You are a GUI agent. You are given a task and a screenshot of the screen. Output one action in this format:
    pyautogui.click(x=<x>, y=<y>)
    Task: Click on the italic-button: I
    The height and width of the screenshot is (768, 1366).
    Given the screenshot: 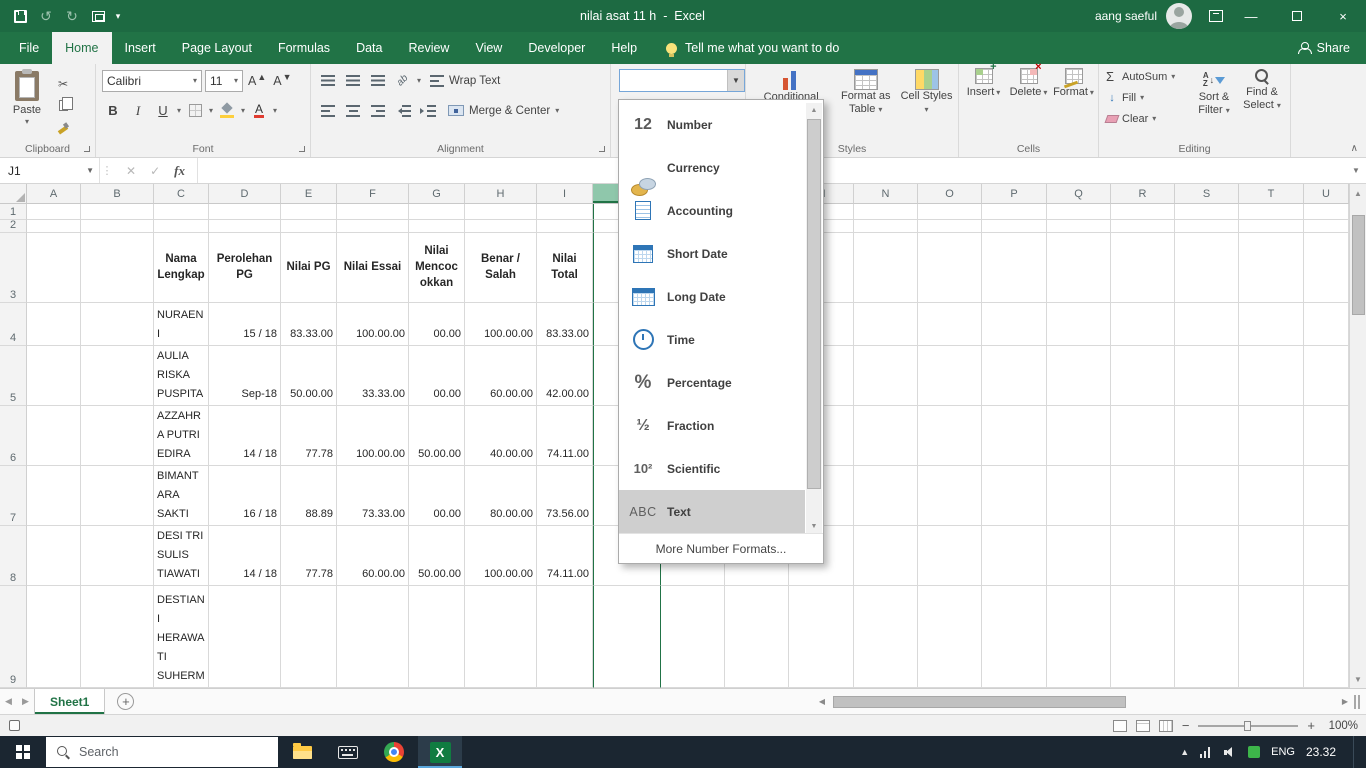 What is the action you would take?
    pyautogui.click(x=138, y=111)
    